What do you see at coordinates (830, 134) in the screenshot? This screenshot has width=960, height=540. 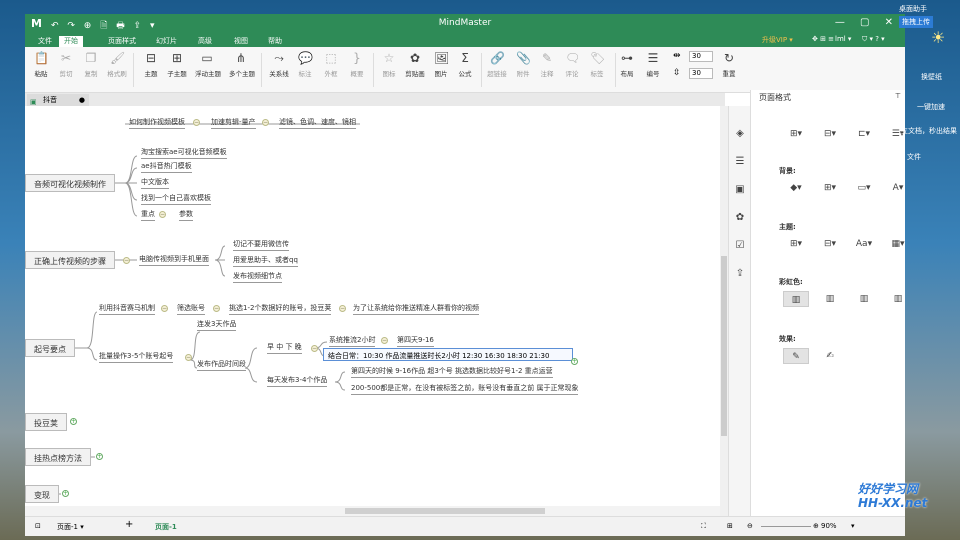 I see `branch-style-dropdown: ⊟▾` at bounding box center [830, 134].